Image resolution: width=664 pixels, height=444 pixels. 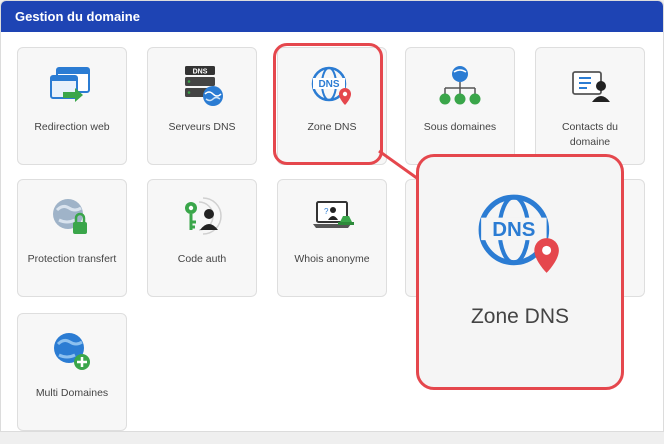 What do you see at coordinates (513, 229) in the screenshot?
I see `svg-text: DNS` at bounding box center [513, 229].